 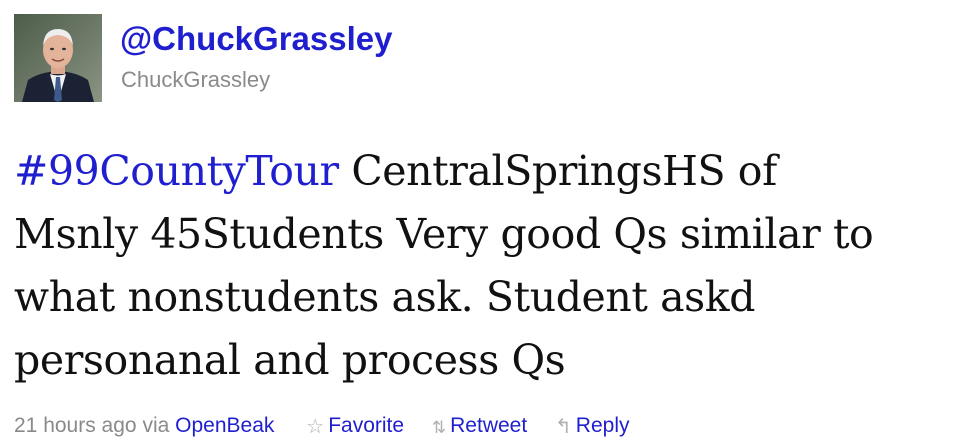 I want to click on screen-name-link: @ChuckGrassley, so click(x=256, y=39).